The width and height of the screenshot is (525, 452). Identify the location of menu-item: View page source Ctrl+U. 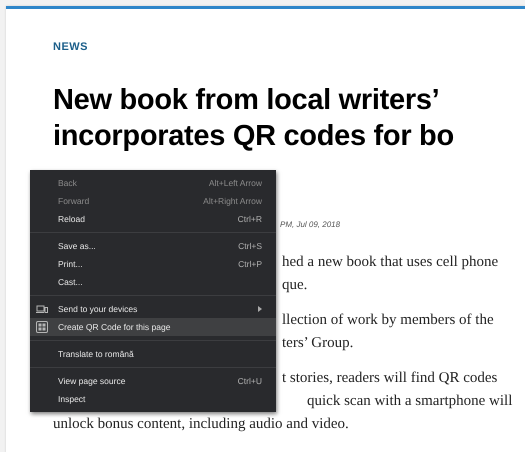
(153, 381).